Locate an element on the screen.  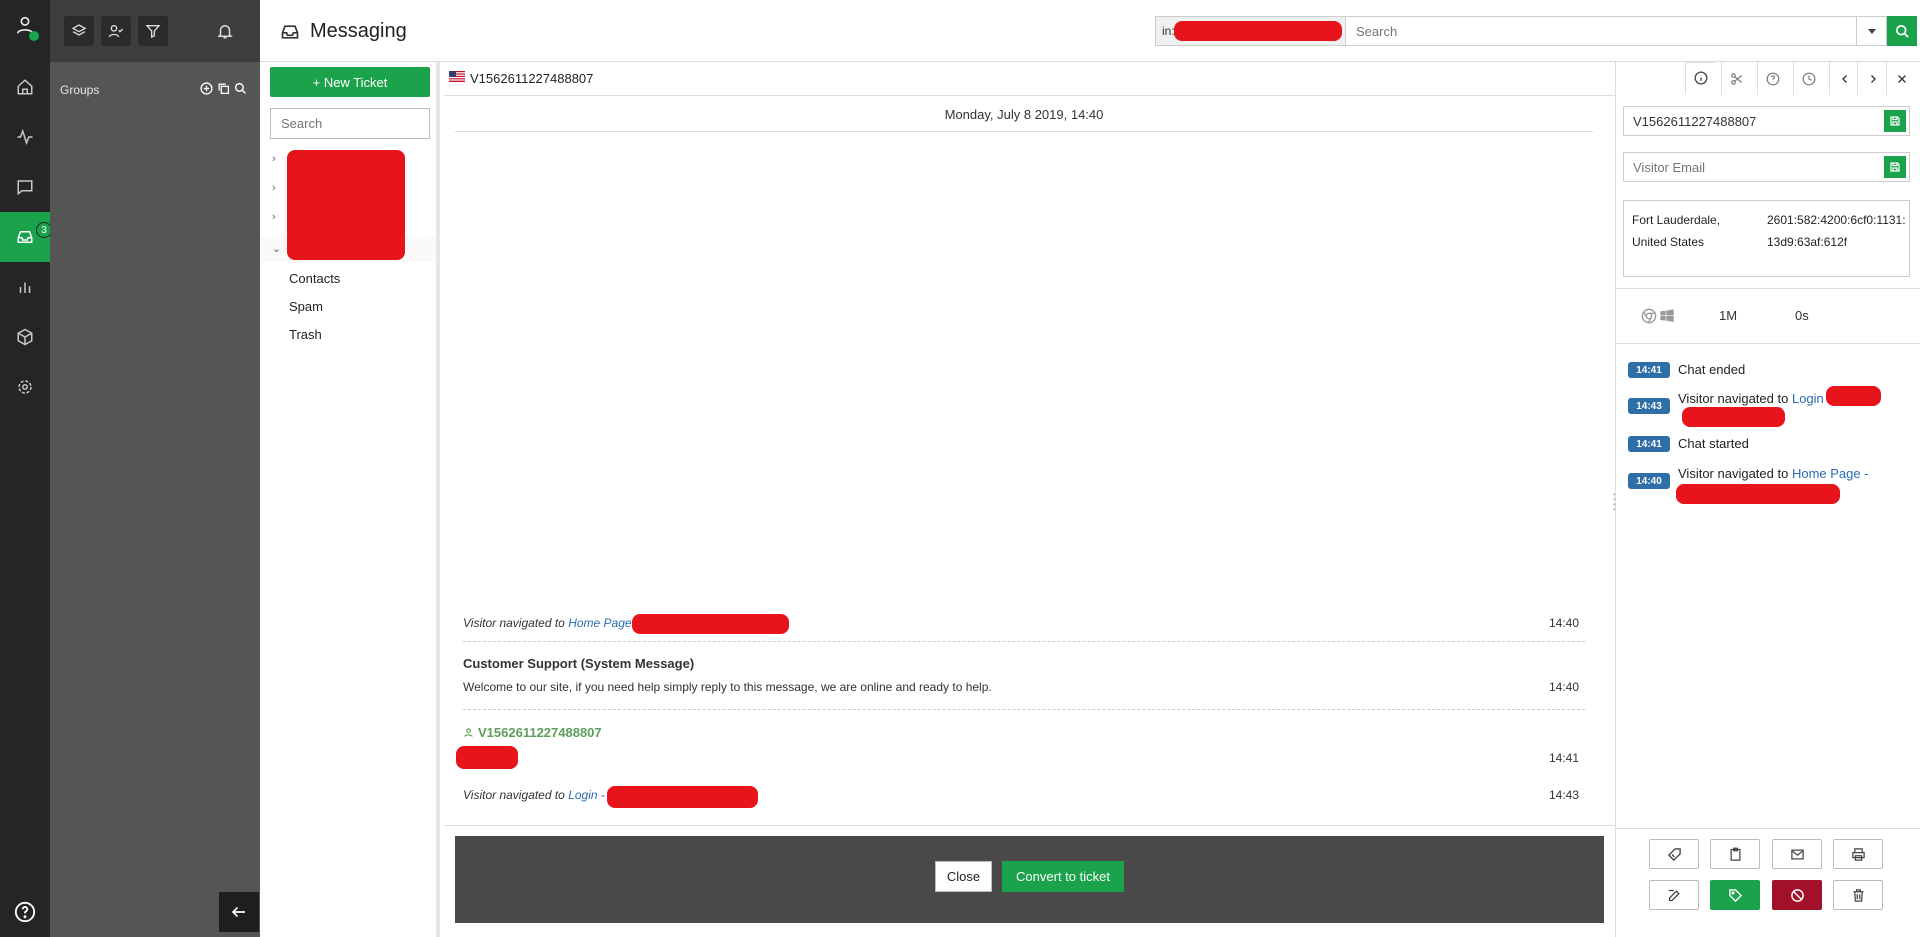
tag-button is located at coordinates (1735, 895).